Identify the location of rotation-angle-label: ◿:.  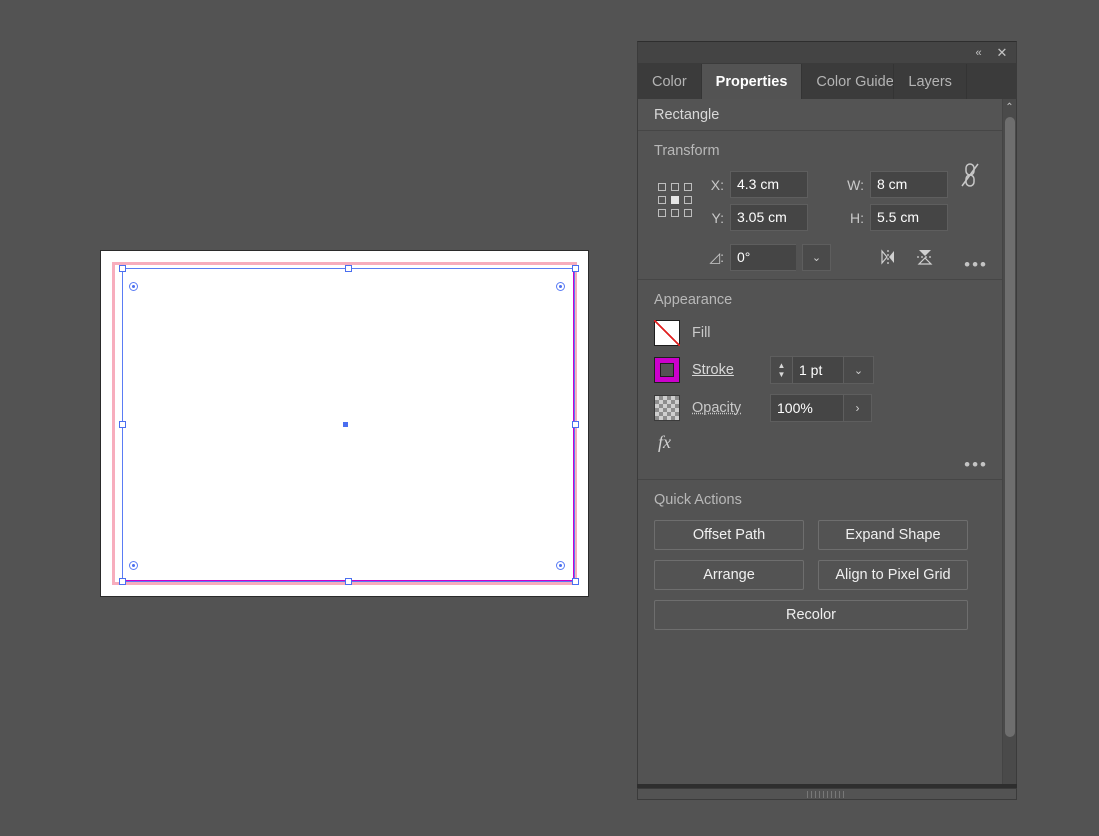
(716, 256).